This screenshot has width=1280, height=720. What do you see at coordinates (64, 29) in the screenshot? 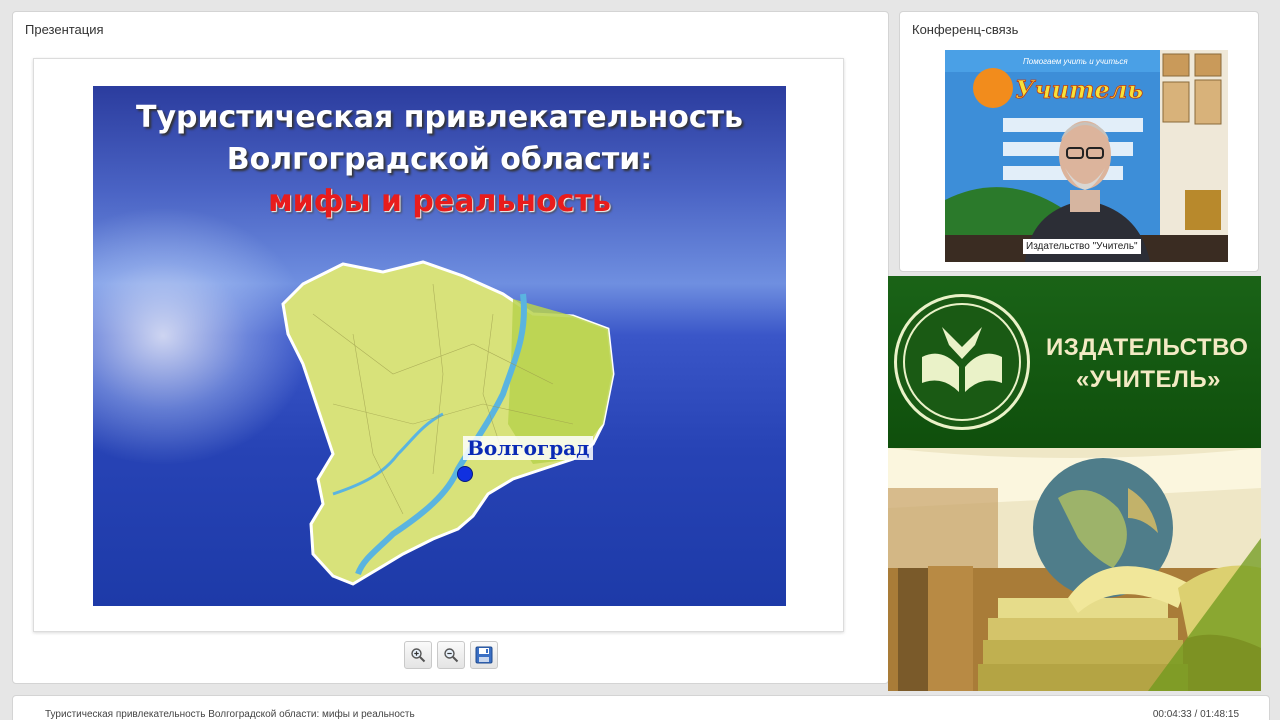
I see `presentation-panel-title: Презентация` at bounding box center [64, 29].